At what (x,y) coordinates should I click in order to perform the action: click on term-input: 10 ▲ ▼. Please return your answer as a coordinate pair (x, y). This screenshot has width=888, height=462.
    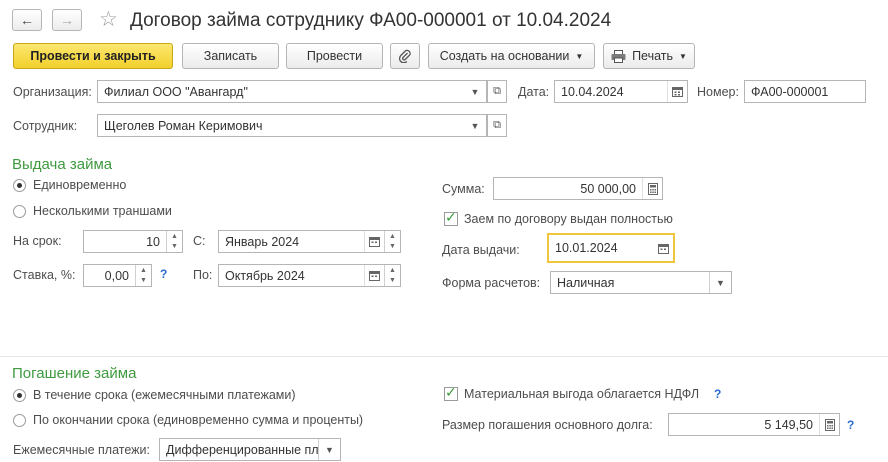
    Looking at the image, I should click on (133, 241).